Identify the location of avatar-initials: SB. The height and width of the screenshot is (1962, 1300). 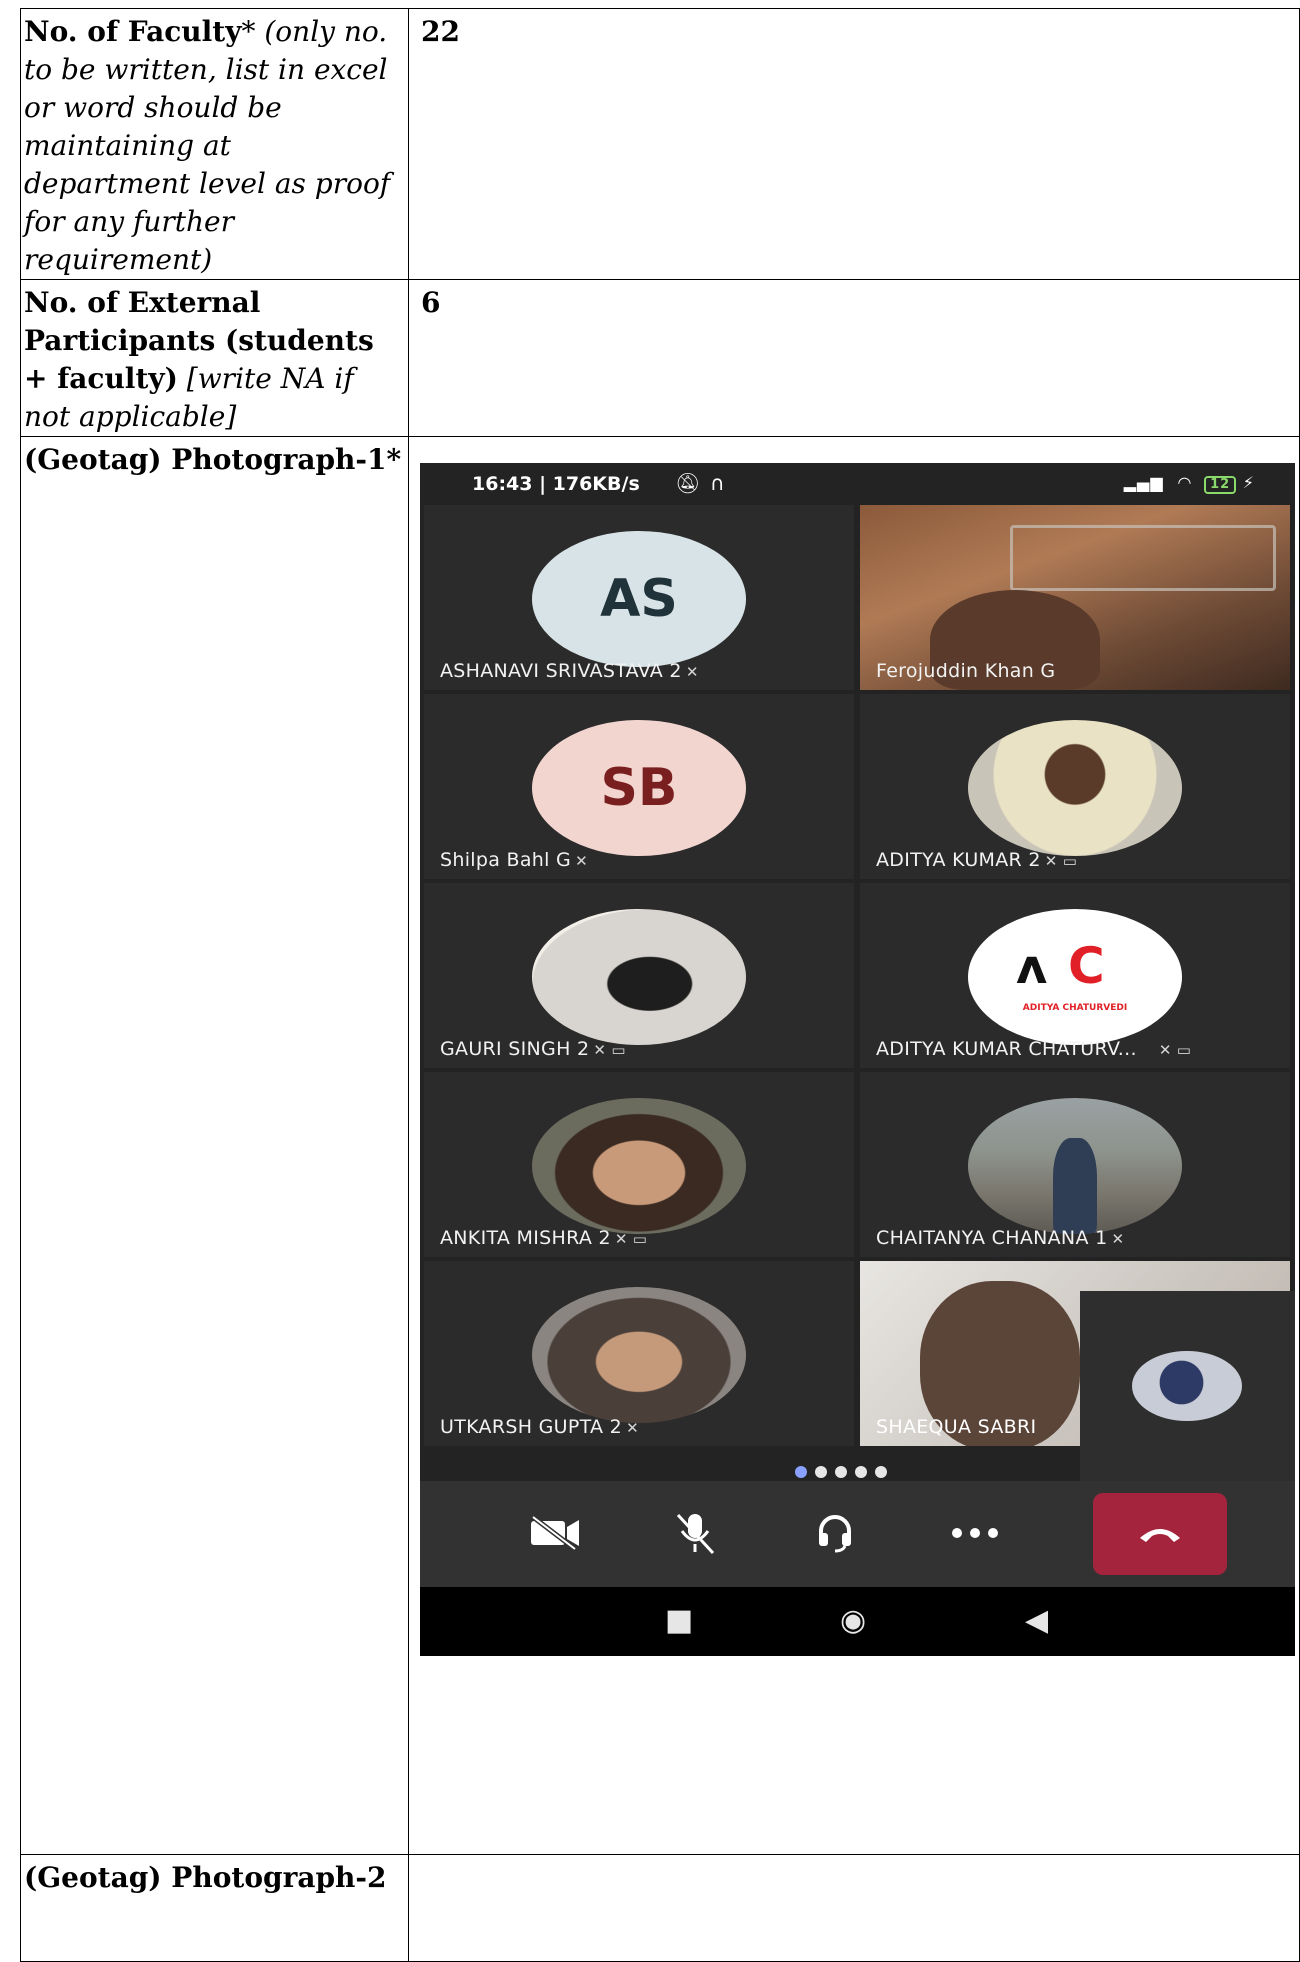
(639, 788).